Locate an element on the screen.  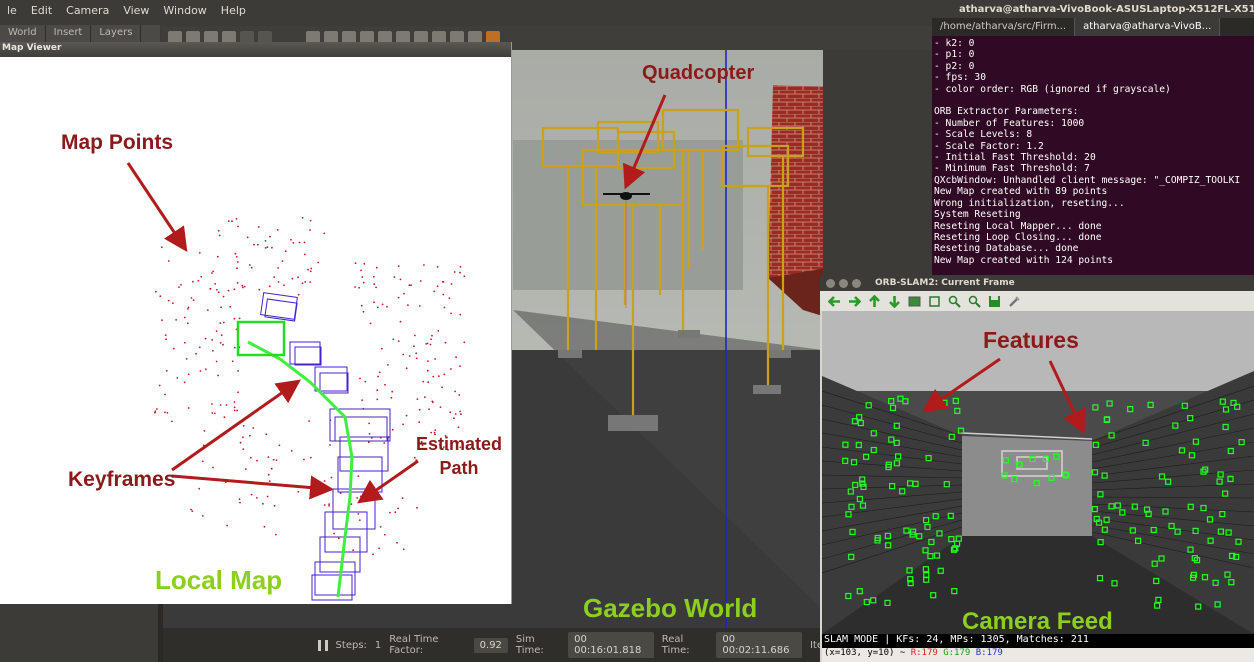
pause-icon is located at coordinates (323, 645).